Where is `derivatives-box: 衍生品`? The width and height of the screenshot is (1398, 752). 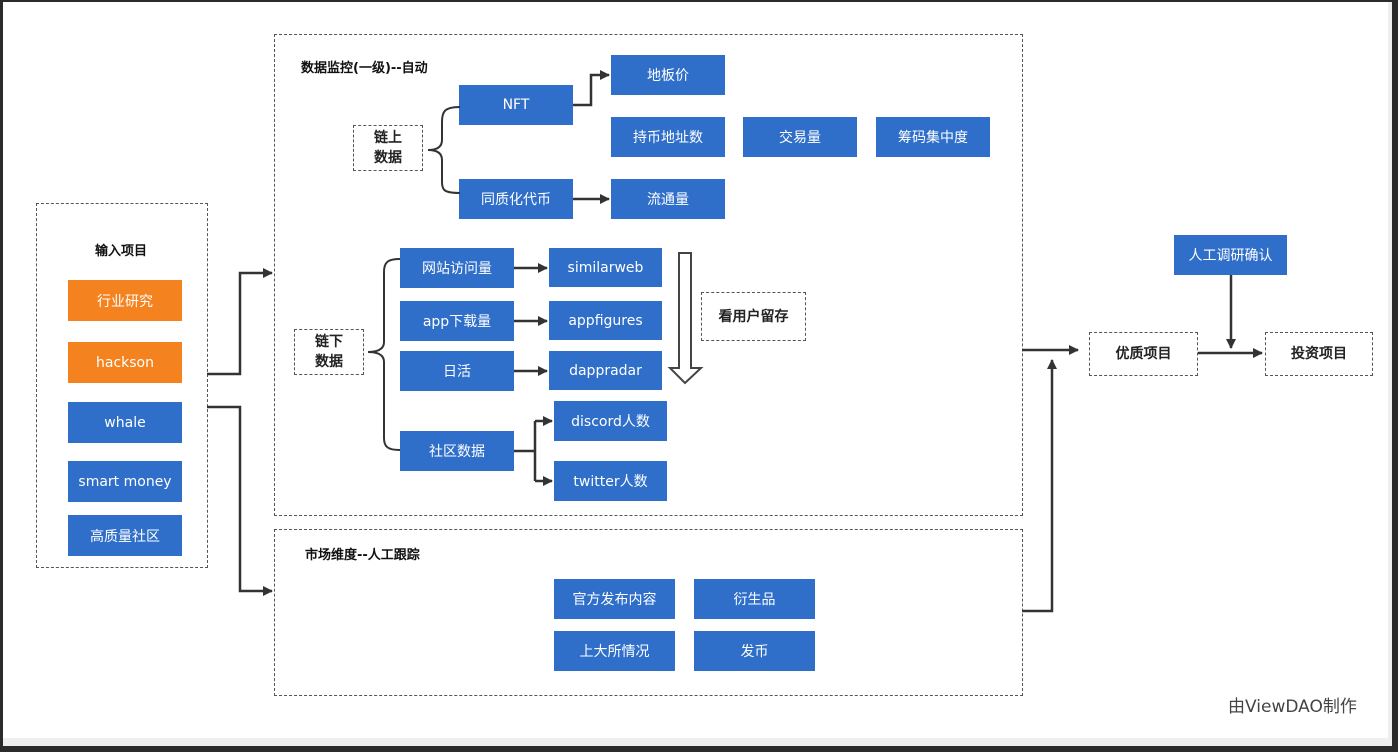
derivatives-box: 衍生品 is located at coordinates (754, 599).